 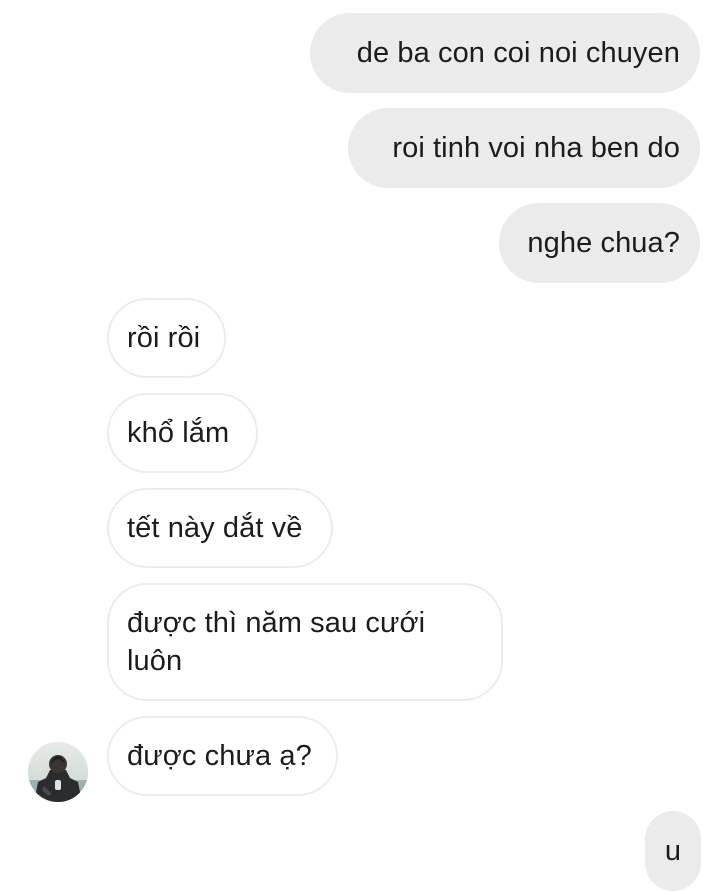 What do you see at coordinates (178, 433) in the screenshot?
I see `message-text: khổ lắm` at bounding box center [178, 433].